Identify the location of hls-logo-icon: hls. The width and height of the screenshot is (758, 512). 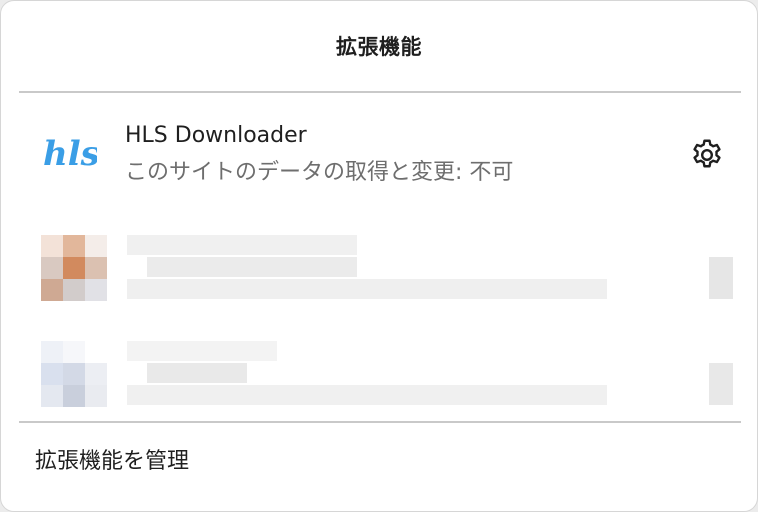
(70, 154).